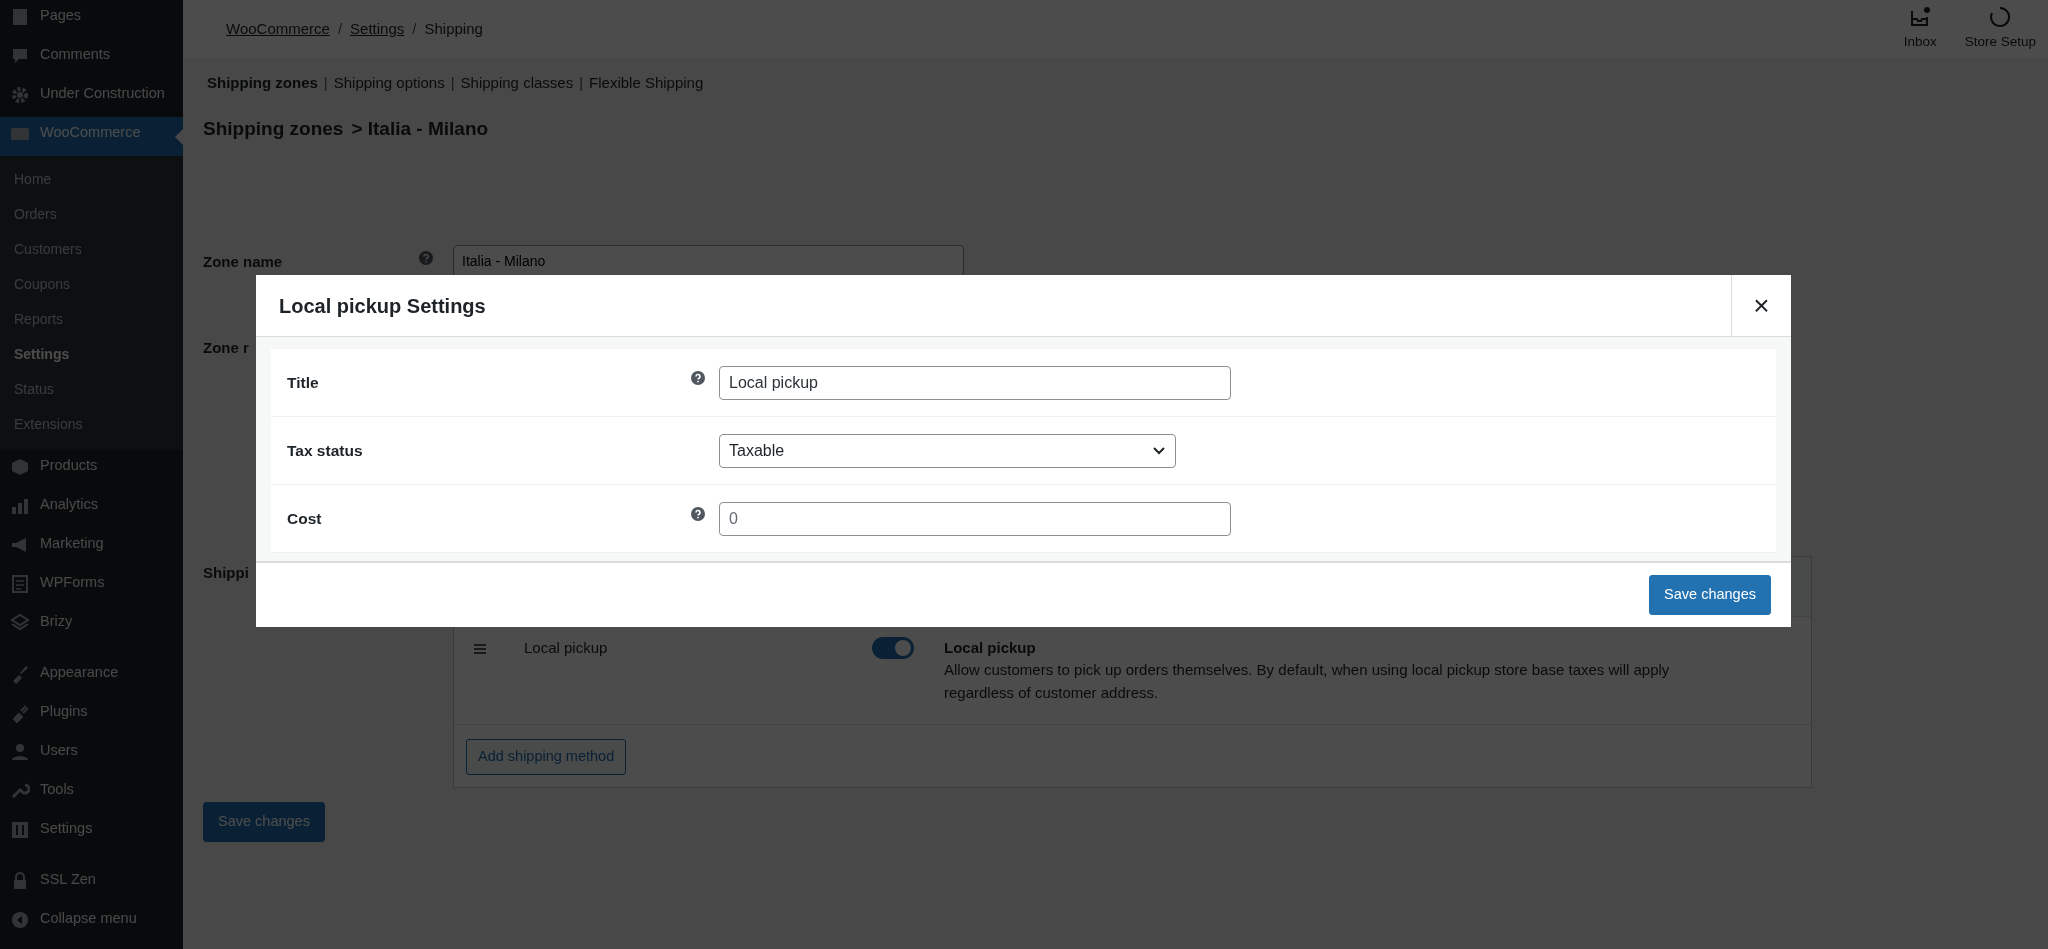  Describe the element at coordinates (566, 647) in the screenshot. I see `method-name: Local pickup` at that location.